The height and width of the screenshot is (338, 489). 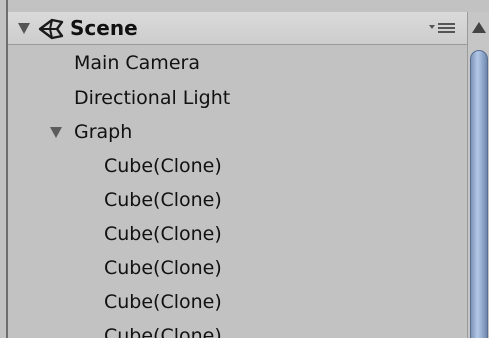 What do you see at coordinates (104, 28) in the screenshot?
I see `scene-name: Scene` at bounding box center [104, 28].